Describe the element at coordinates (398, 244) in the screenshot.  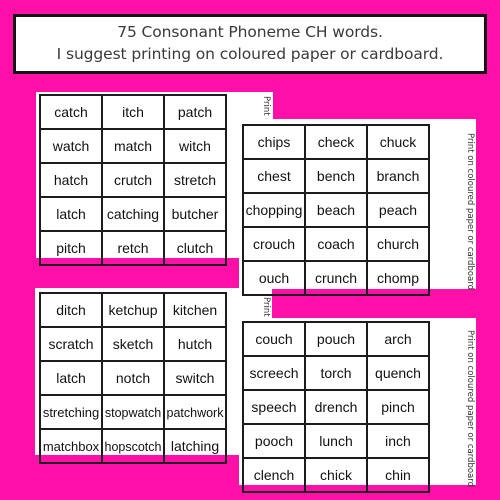
I see `word-label: church` at that location.